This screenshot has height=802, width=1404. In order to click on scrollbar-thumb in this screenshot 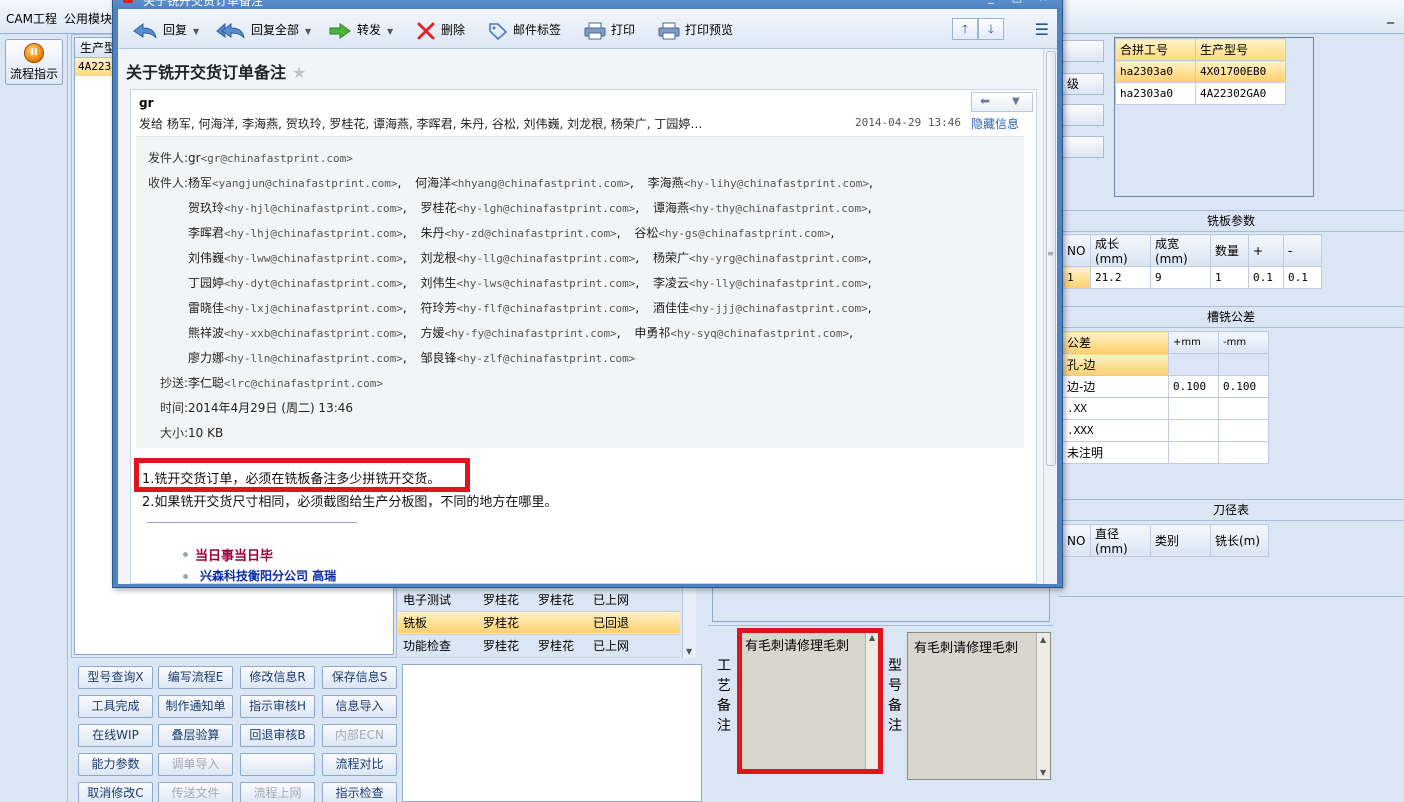, I will do `click(1051, 258)`.